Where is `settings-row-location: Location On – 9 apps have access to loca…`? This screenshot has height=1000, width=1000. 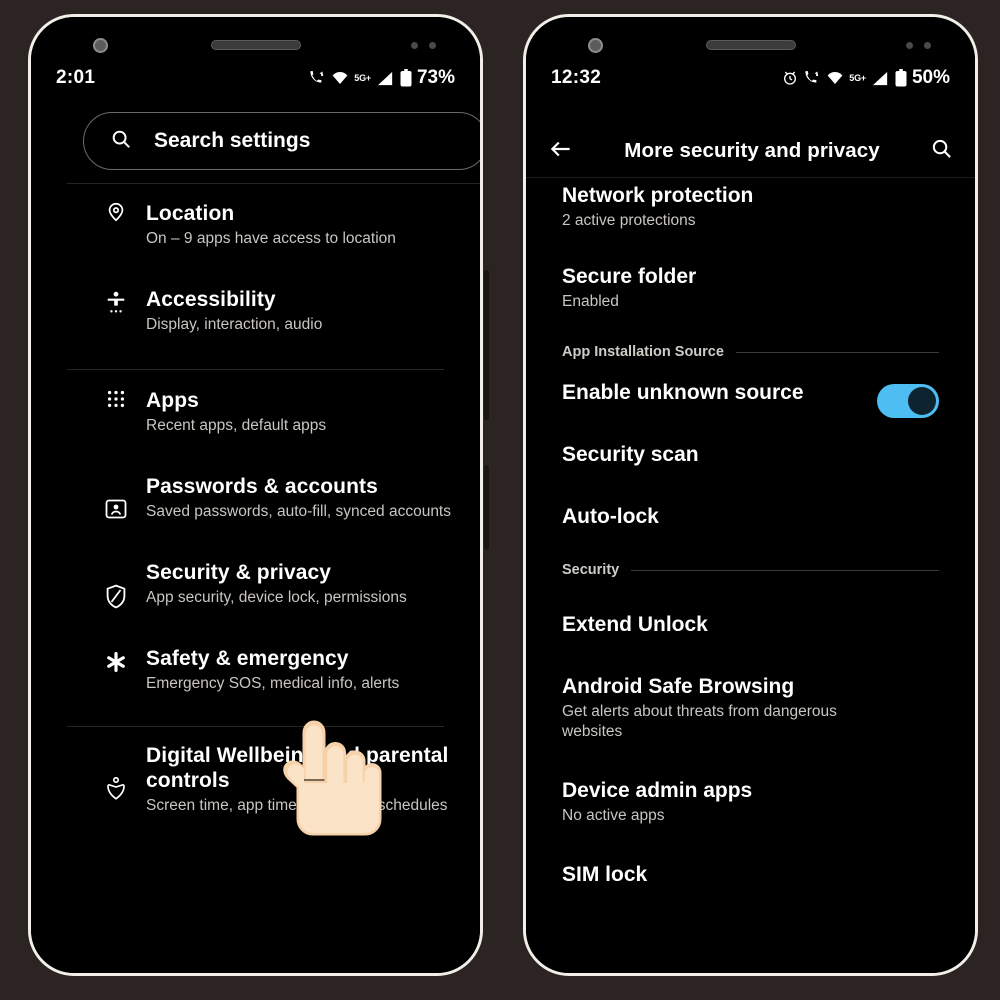
settings-row-location: Location On – 9 apps have access to loca… is located at coordinates (255, 227).